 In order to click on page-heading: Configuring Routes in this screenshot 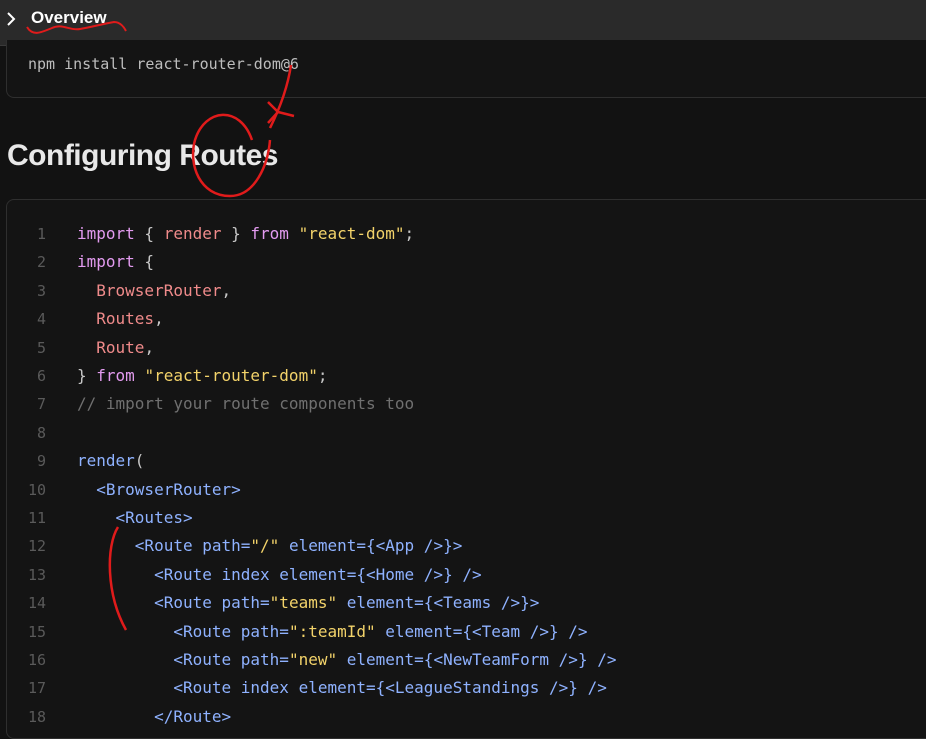, I will do `click(142, 155)`.